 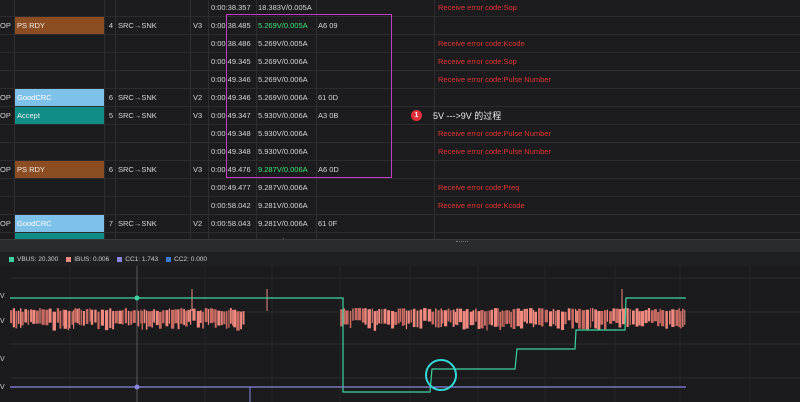 What do you see at coordinates (87, 259) in the screenshot?
I see `legend-item: IBUS: 0.006` at bounding box center [87, 259].